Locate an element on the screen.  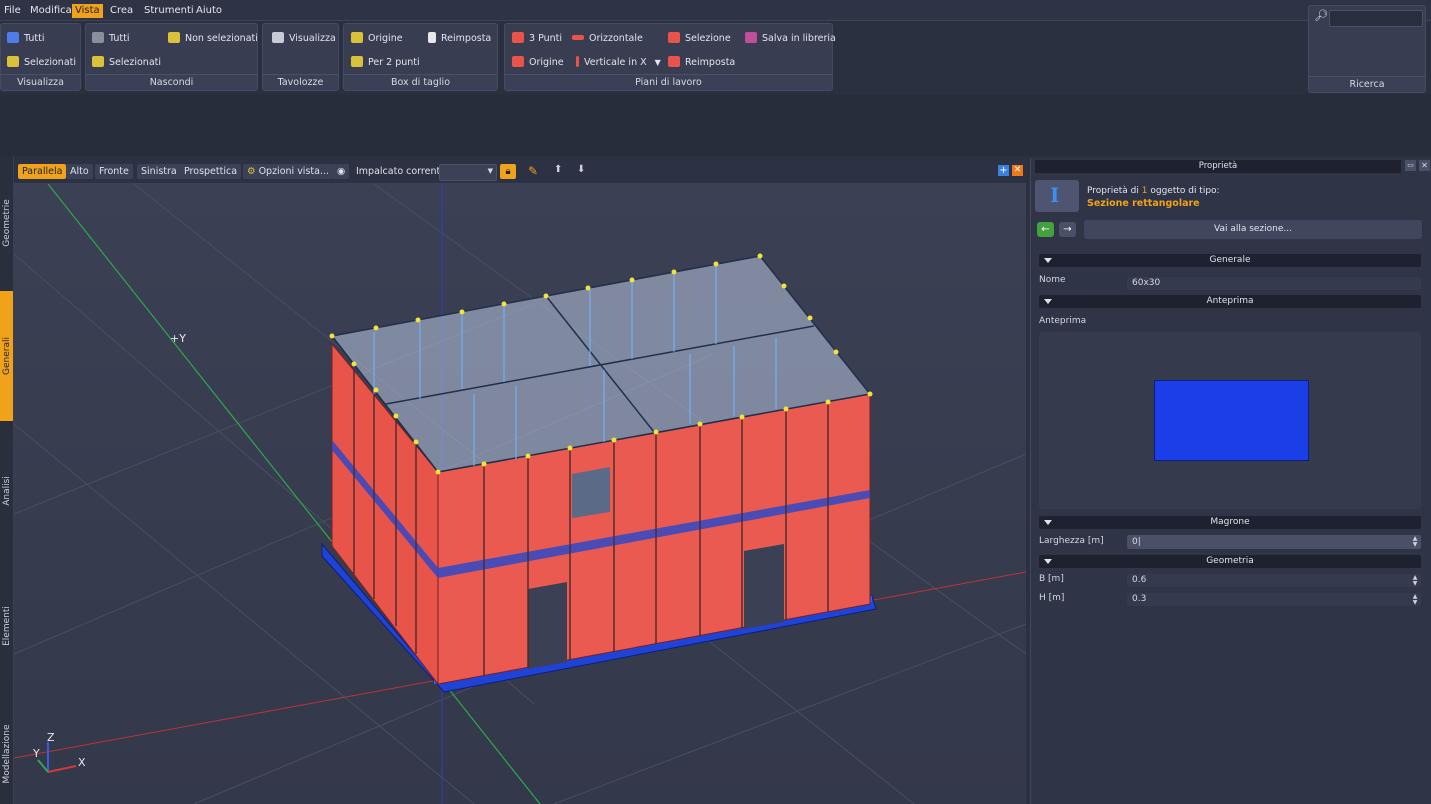
show-all-icon is located at coordinates (13, 37).